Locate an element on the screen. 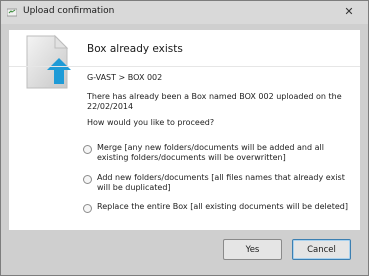 This screenshot has width=369, height=276. dialog-heading: Box already exists is located at coordinates (135, 49).